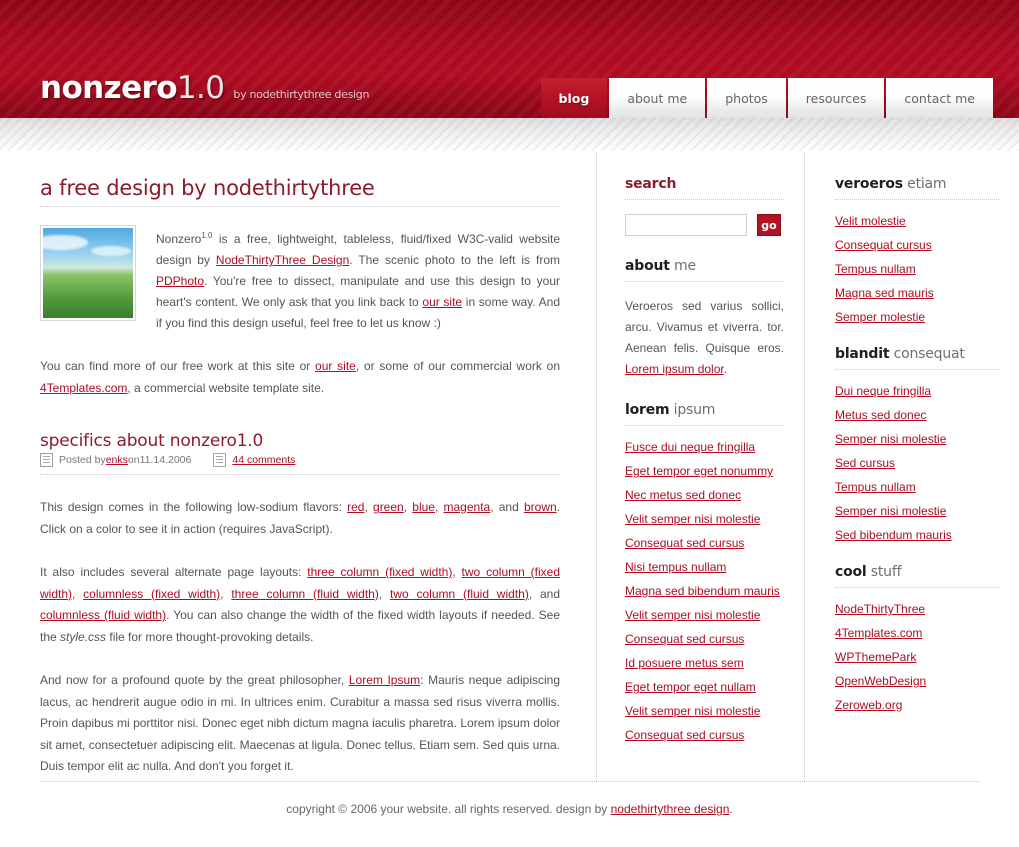 Image resolution: width=1019 pixels, height=847 pixels. What do you see at coordinates (684, 663) in the screenshot?
I see `lorem-link-9: Id posuere metus sem` at bounding box center [684, 663].